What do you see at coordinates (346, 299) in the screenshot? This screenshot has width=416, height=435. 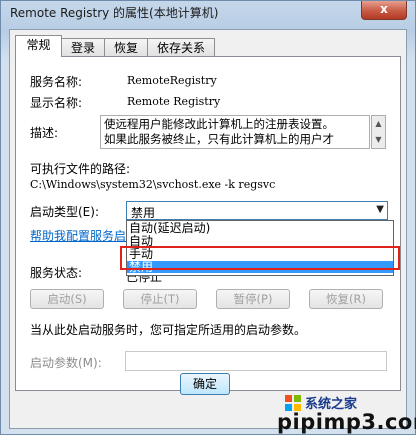 I see `resume-button: 恢复(R)` at bounding box center [346, 299].